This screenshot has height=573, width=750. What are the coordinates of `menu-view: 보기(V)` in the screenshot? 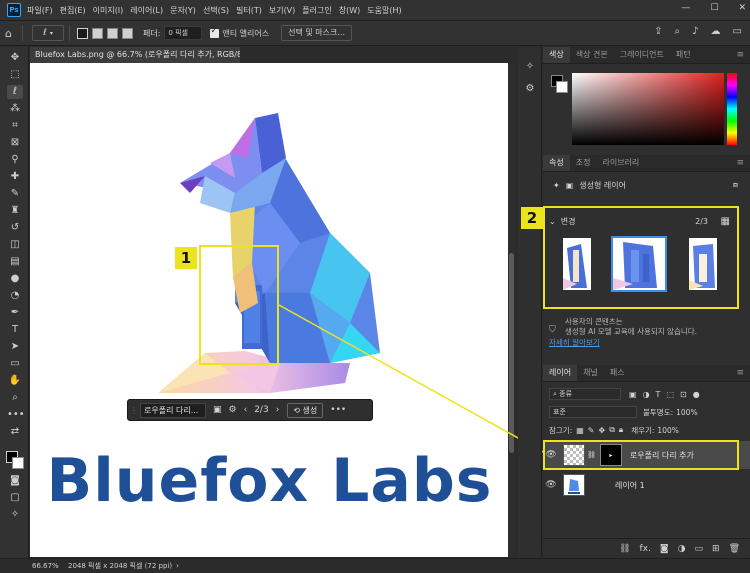 It's located at (282, 10).